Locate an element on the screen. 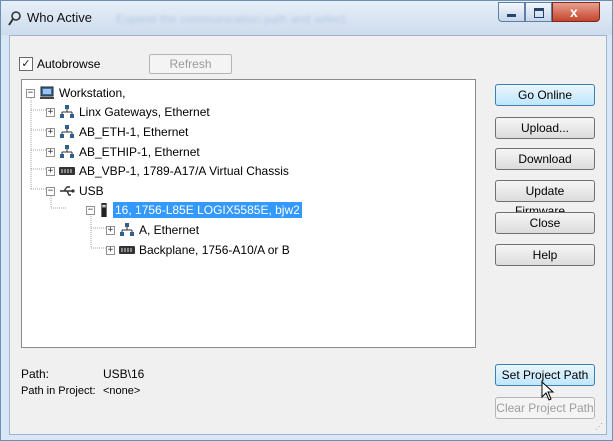  download-button: Download is located at coordinates (545, 159).